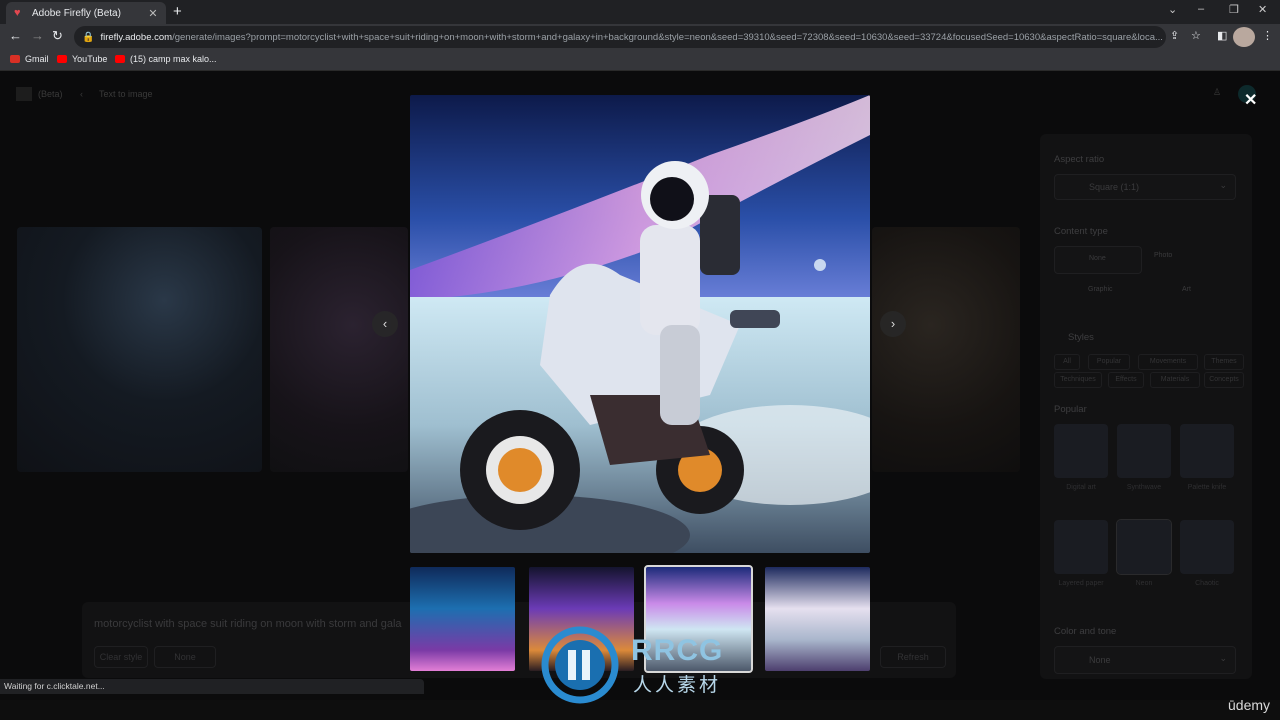  What do you see at coordinates (1070, 409) in the screenshot?
I see `popular-heading: Popular` at bounding box center [1070, 409].